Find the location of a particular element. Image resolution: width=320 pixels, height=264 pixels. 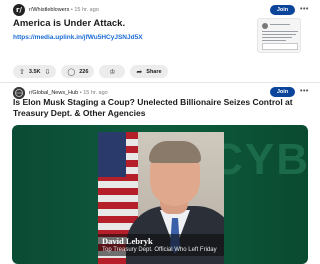

share-label: Share is located at coordinates (154, 71).